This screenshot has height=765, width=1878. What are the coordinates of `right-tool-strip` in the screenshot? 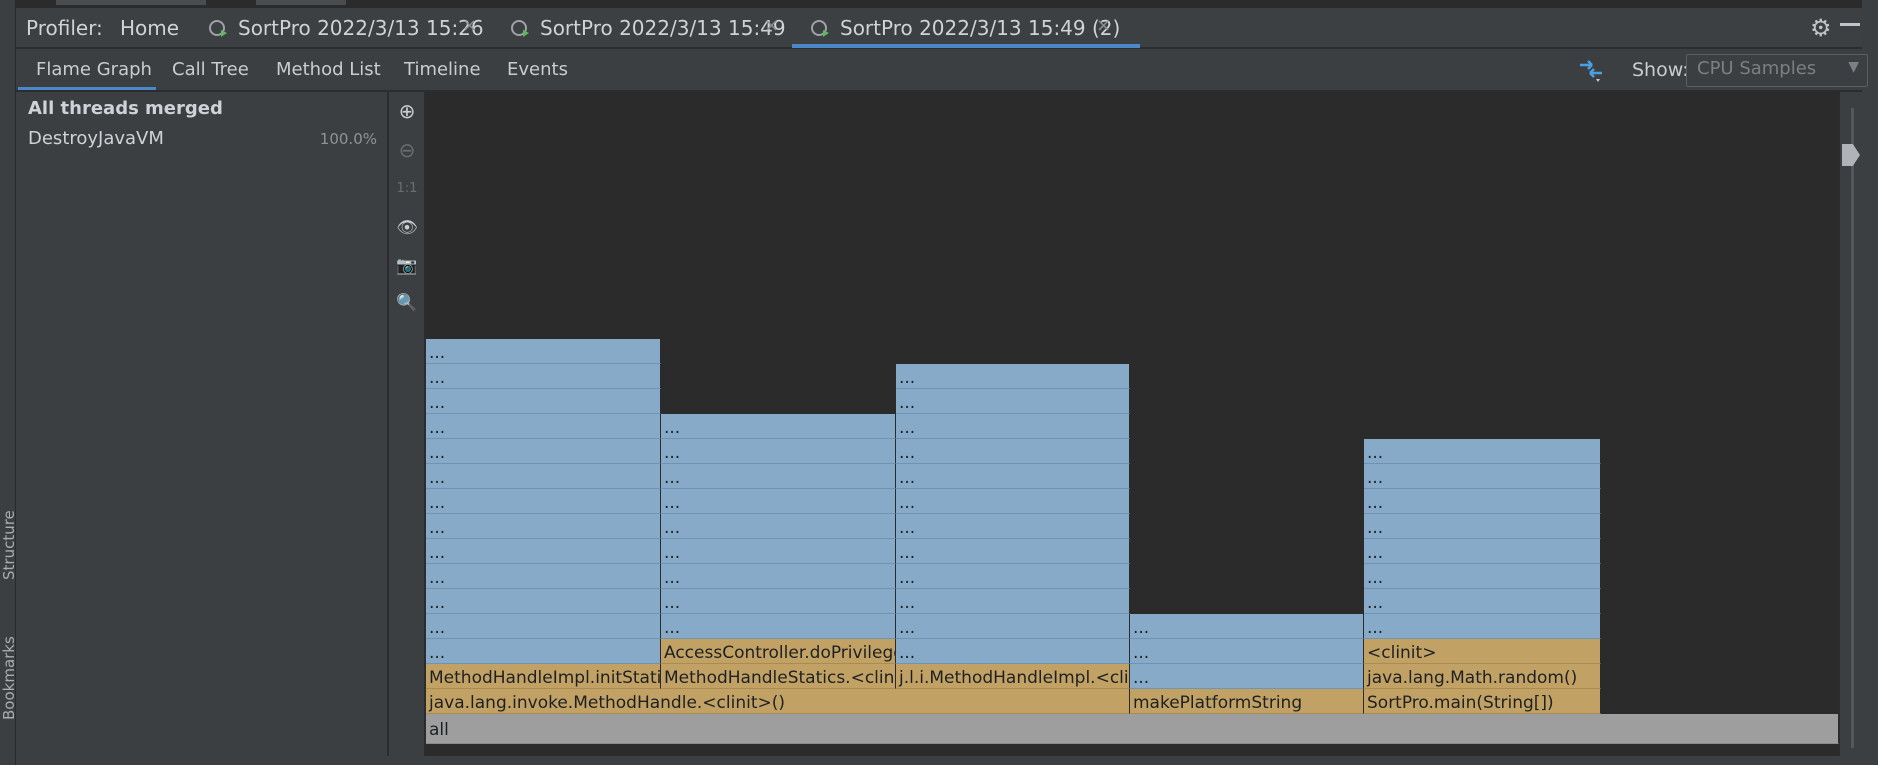 It's located at (1870, 382).